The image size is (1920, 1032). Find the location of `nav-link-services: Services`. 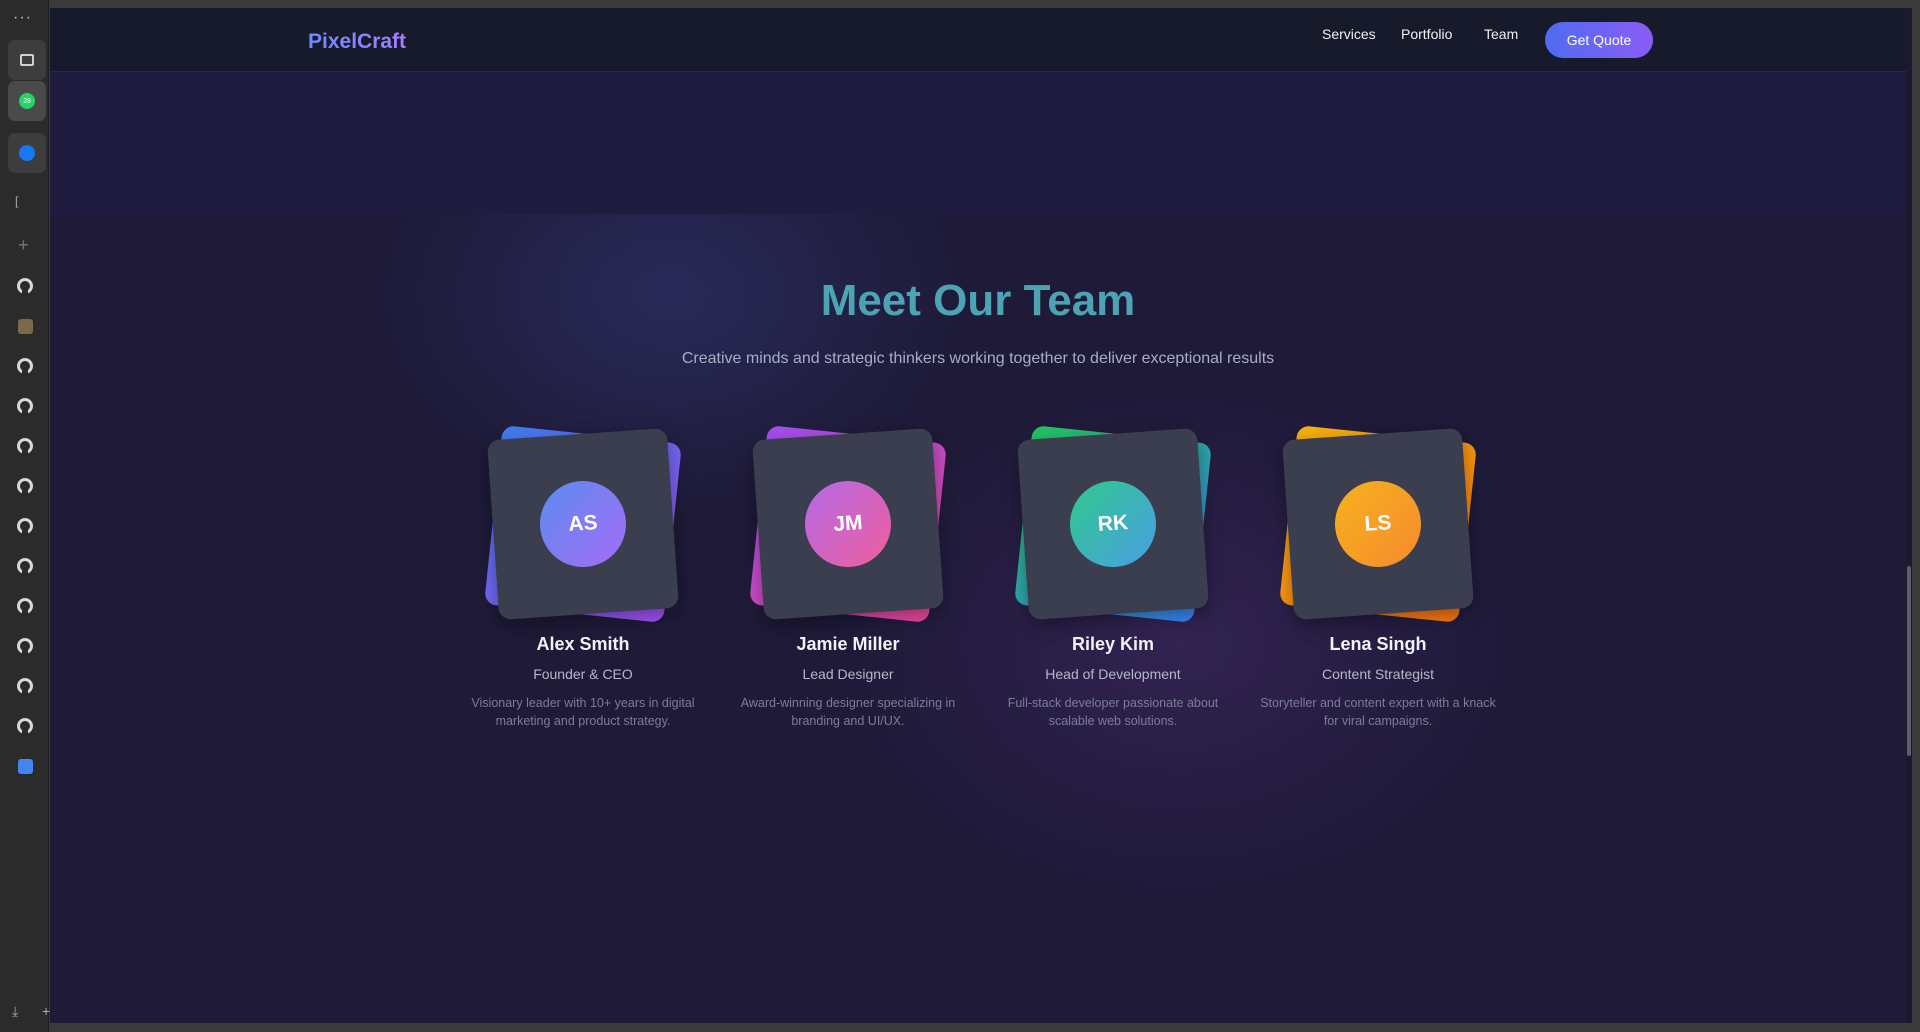

nav-link-services: Services is located at coordinates (1349, 34).